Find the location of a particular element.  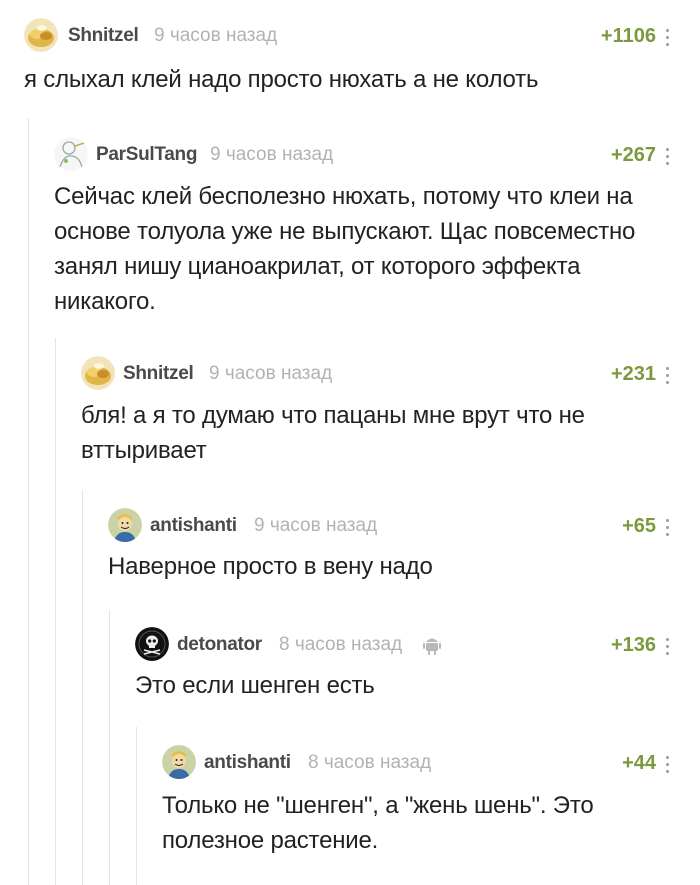

comment-header: Shnitzel 9 часов назад +1106 is located at coordinates (362, 36).